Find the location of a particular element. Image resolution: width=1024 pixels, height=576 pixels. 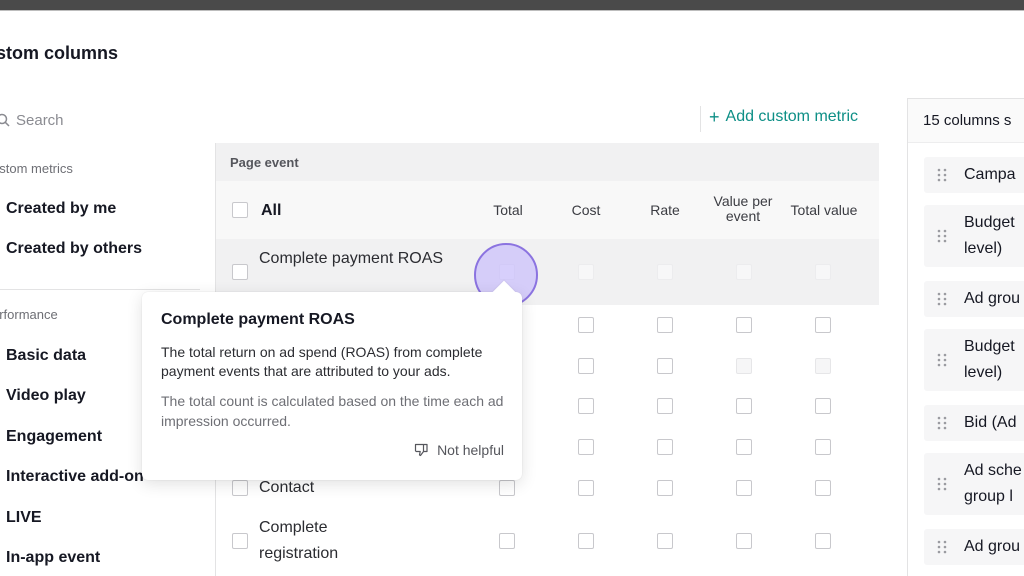

add-custom-metric-label: Add custom metric is located at coordinates (791, 116).